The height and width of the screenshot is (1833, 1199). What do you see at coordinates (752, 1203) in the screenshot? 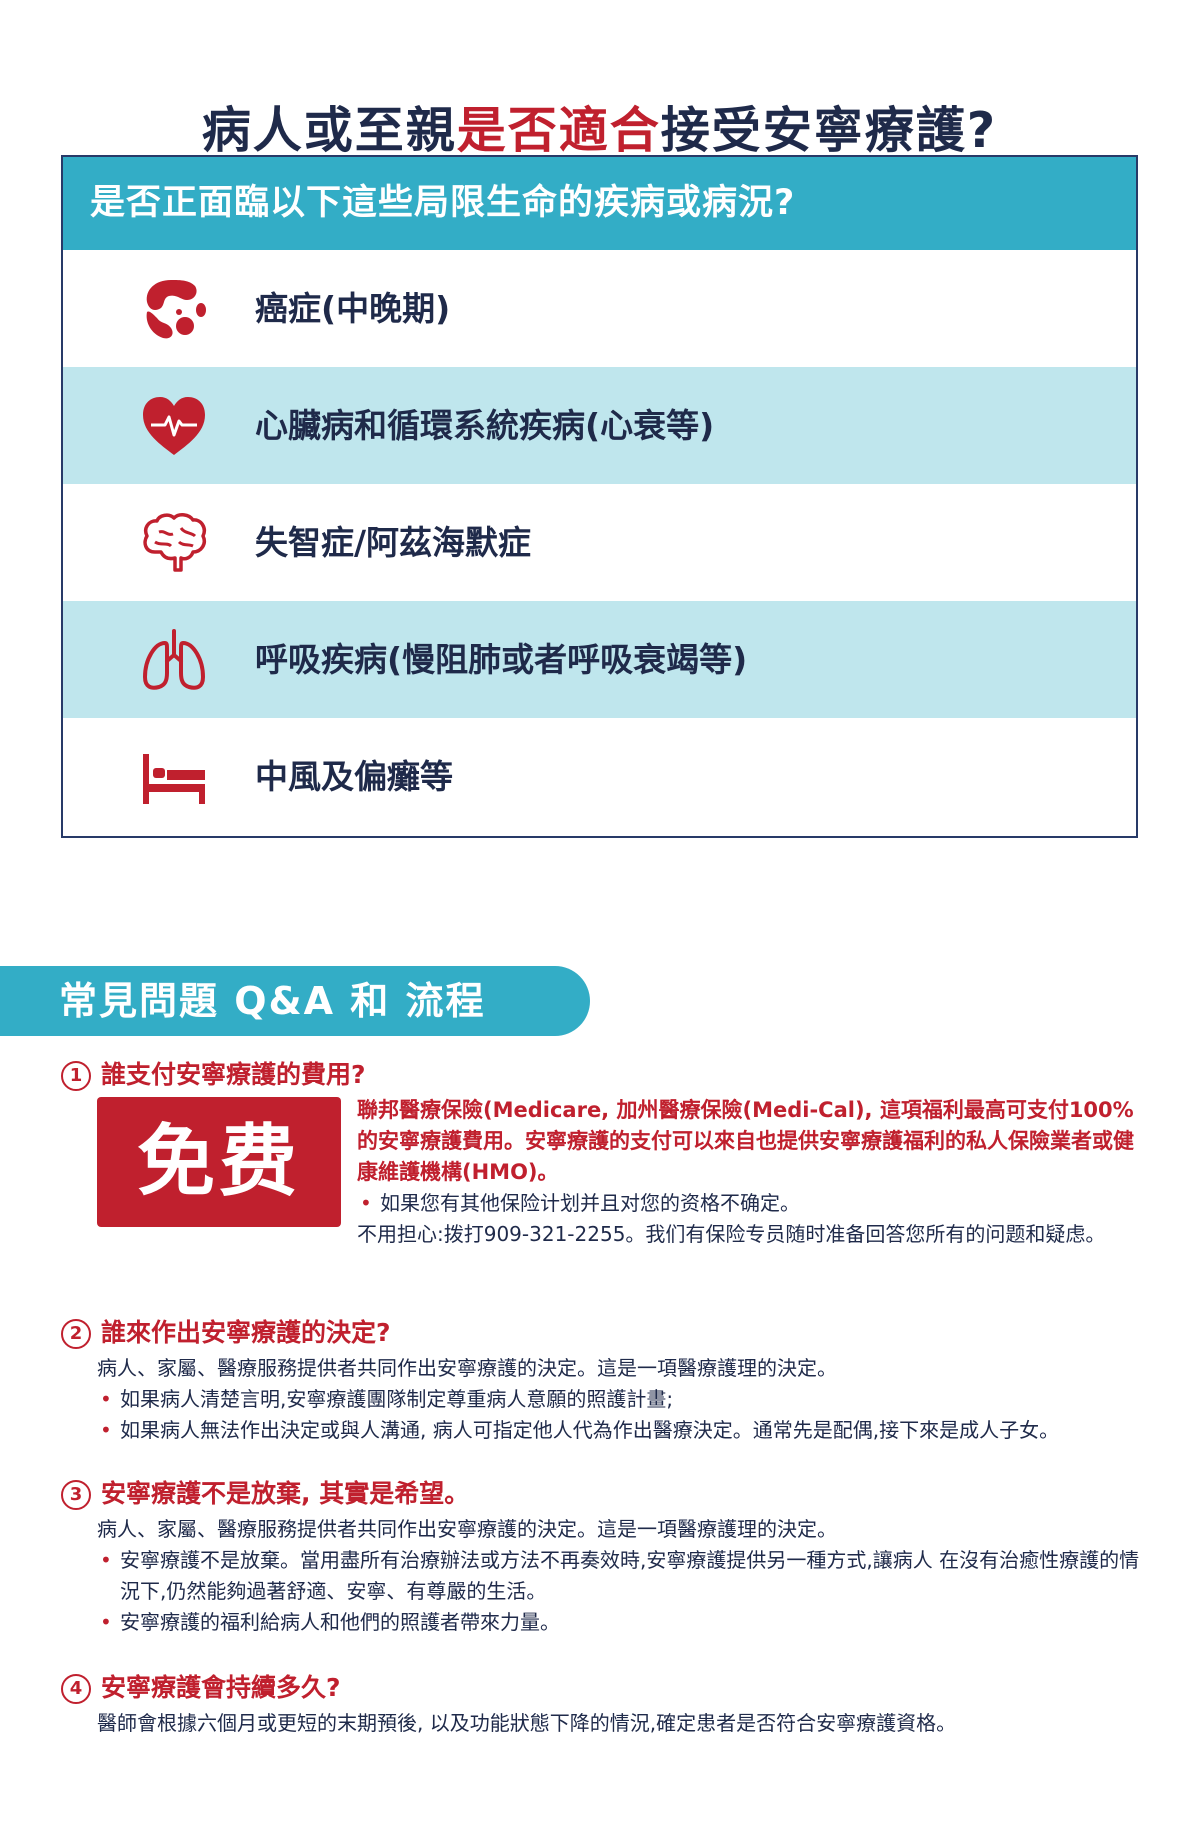
I see `list-item: 如果您有其他保险计划并且对您的资格不确定。` at bounding box center [752, 1203].